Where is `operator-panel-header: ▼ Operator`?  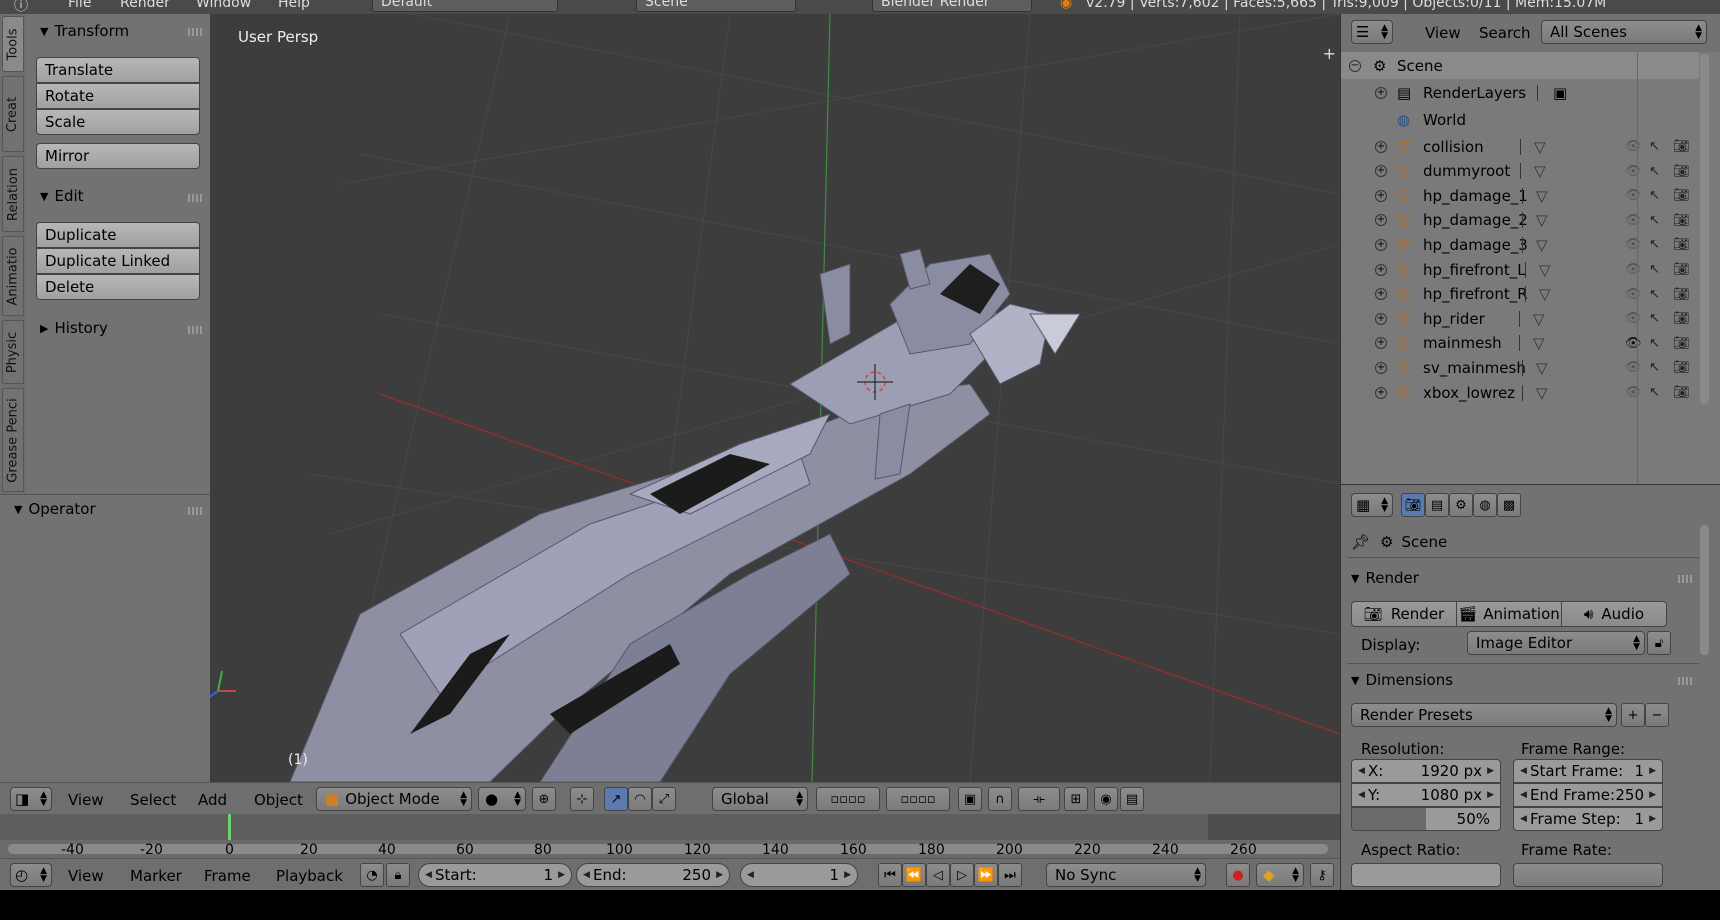
operator-panel-header: ▼ Operator is located at coordinates (55, 509).